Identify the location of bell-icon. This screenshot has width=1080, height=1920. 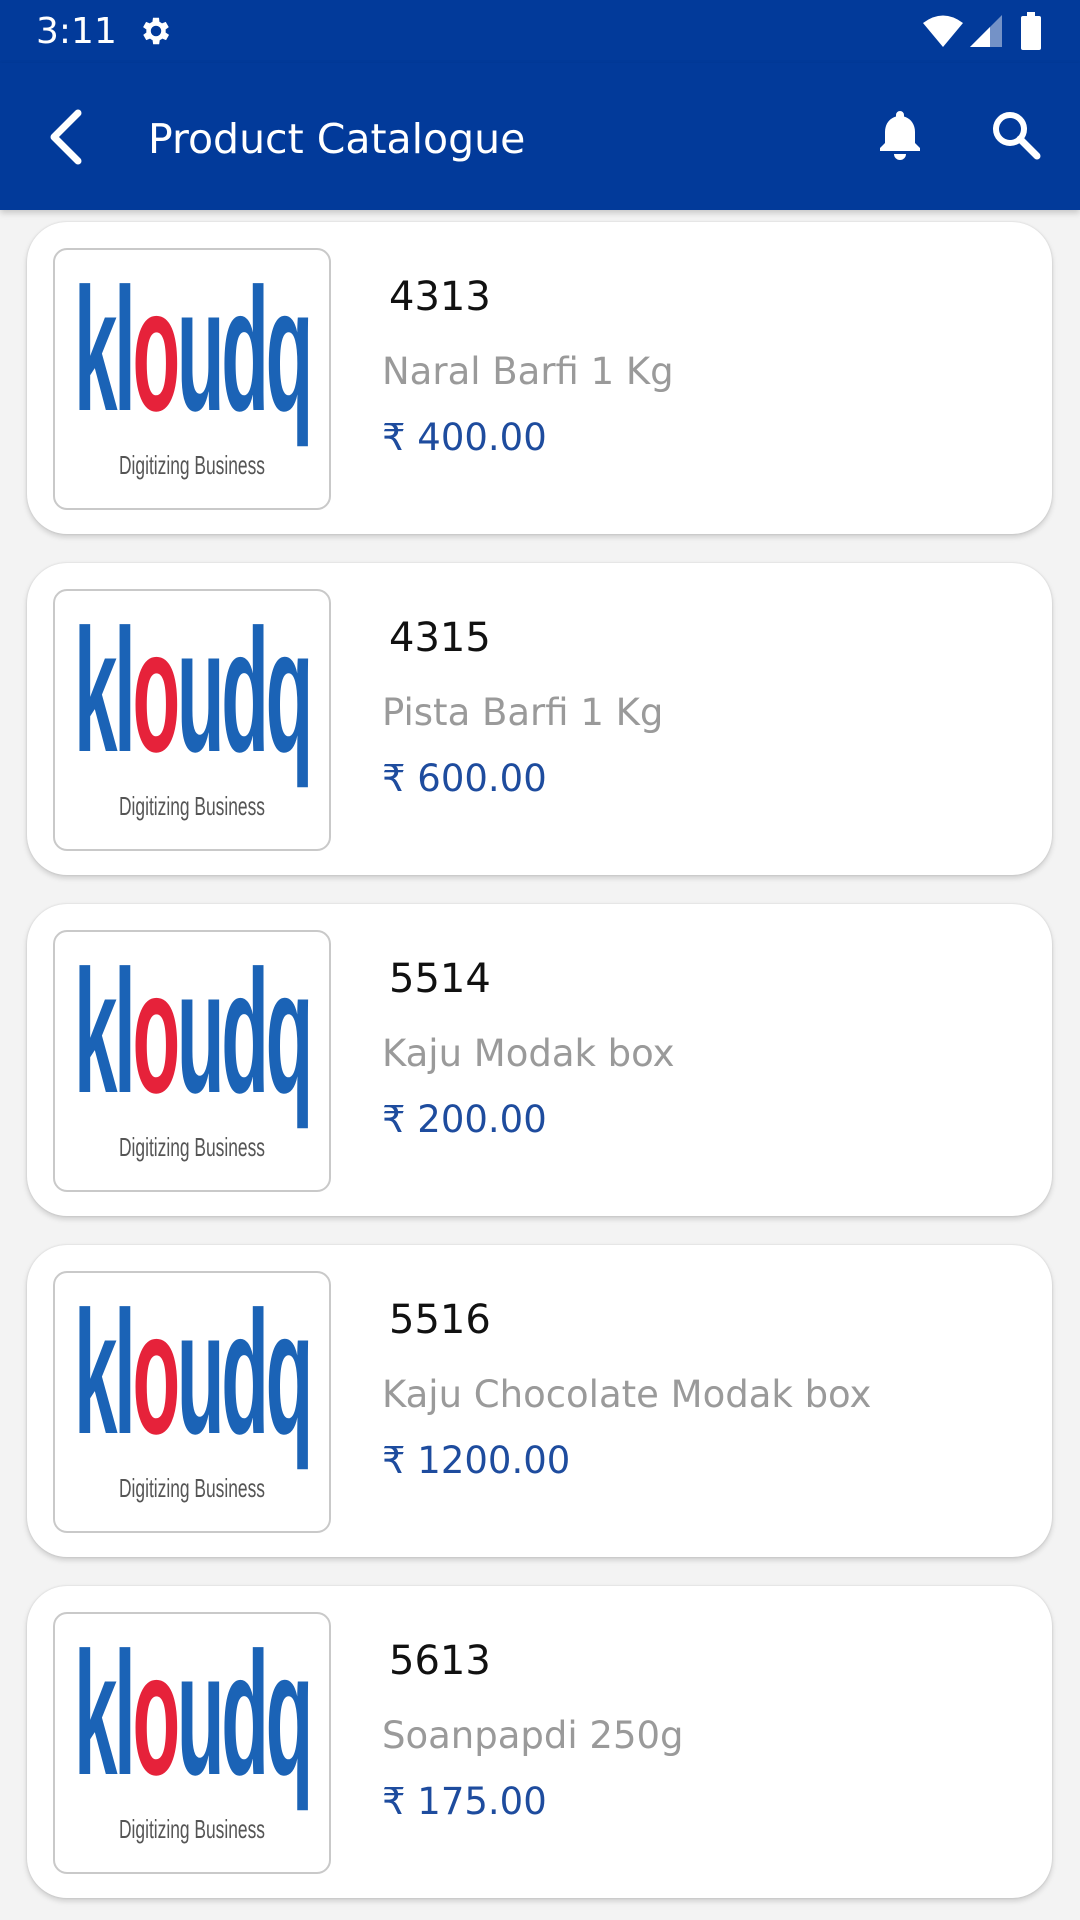
(900, 137).